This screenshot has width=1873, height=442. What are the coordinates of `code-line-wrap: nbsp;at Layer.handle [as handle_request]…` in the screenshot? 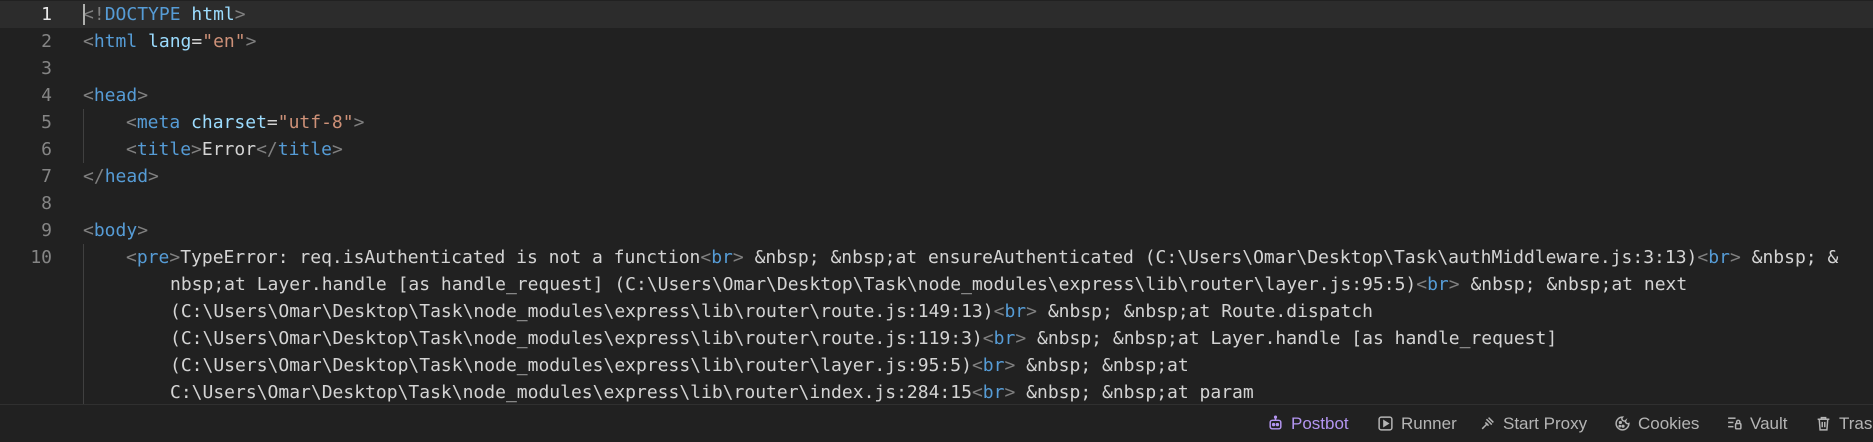 It's located at (936, 284).